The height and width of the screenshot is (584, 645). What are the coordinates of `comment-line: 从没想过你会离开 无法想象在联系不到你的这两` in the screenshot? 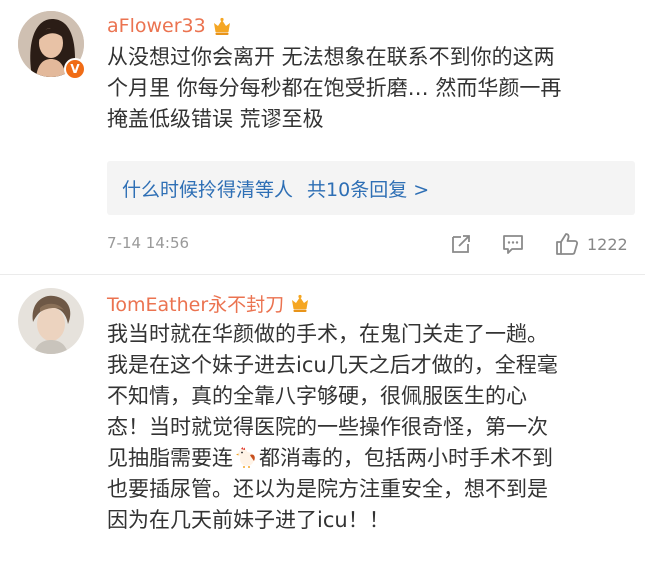 It's located at (331, 57).